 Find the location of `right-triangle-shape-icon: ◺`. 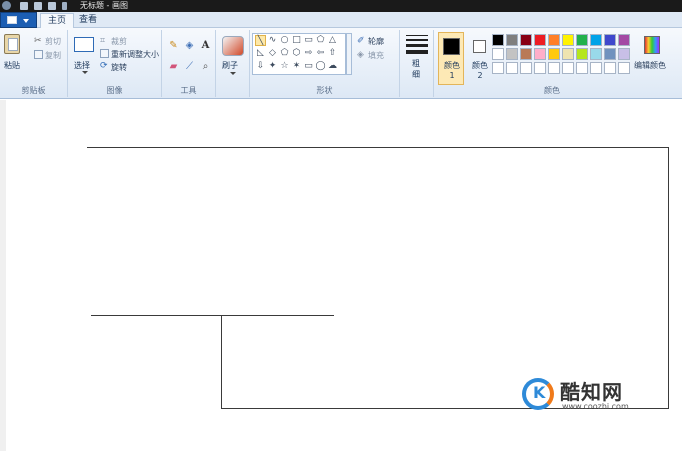

right-triangle-shape-icon: ◺ is located at coordinates (260, 53).